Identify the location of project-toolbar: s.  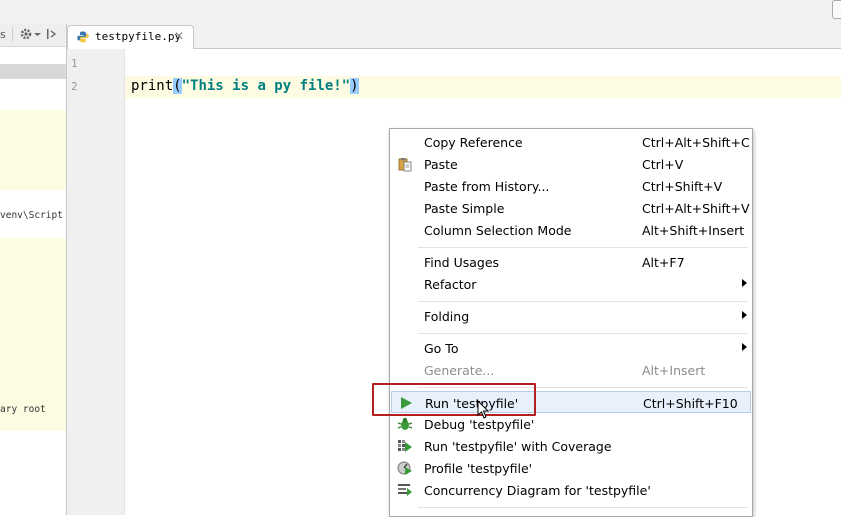
(33, 35).